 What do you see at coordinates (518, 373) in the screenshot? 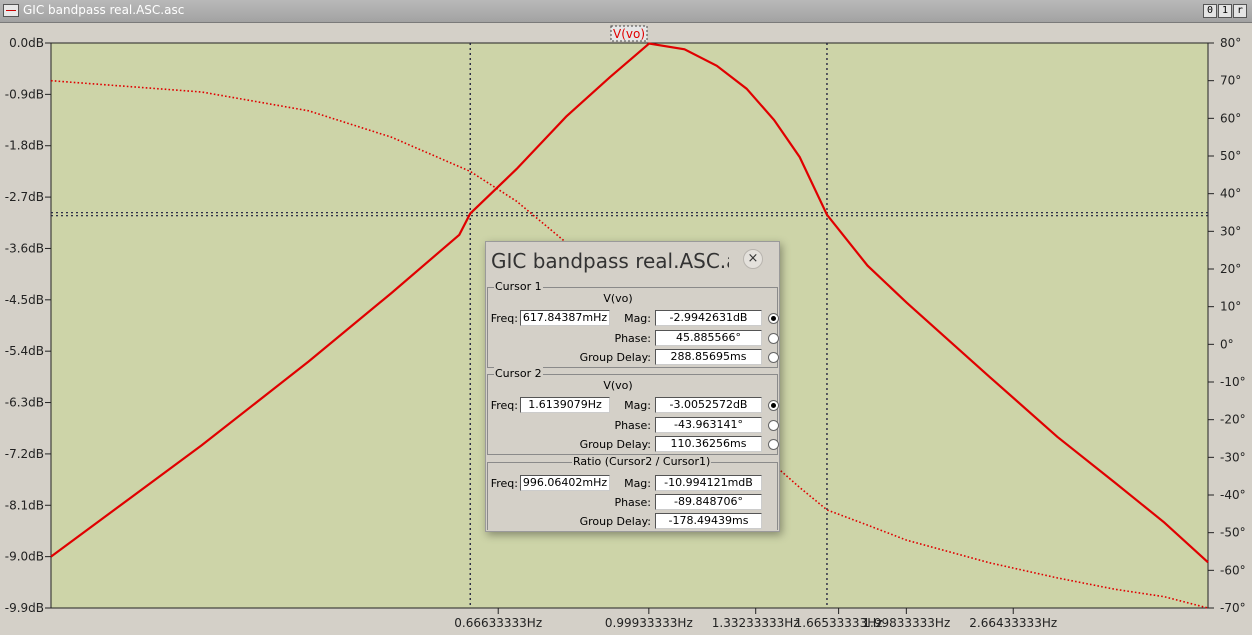
I see `cursor2-title: Cursor 2` at bounding box center [518, 373].